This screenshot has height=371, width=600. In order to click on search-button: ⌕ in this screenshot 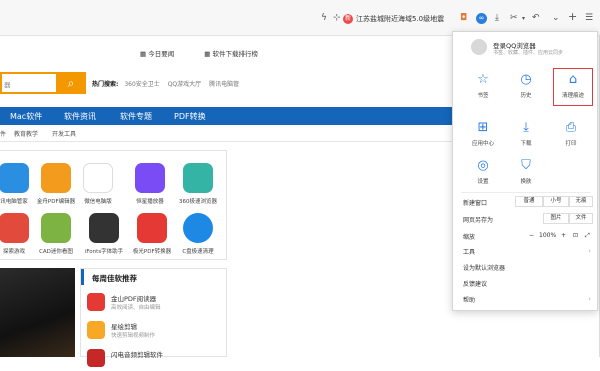, I will do `click(71, 83)`.